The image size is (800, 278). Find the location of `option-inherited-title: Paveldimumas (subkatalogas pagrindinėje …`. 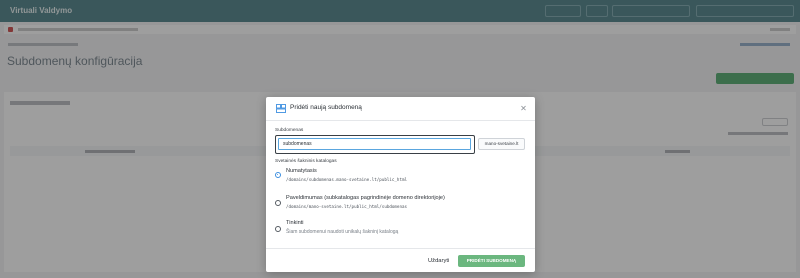

option-inherited-title: Paveldimumas (subkatalogas pagrindinėje … is located at coordinates (365, 198).